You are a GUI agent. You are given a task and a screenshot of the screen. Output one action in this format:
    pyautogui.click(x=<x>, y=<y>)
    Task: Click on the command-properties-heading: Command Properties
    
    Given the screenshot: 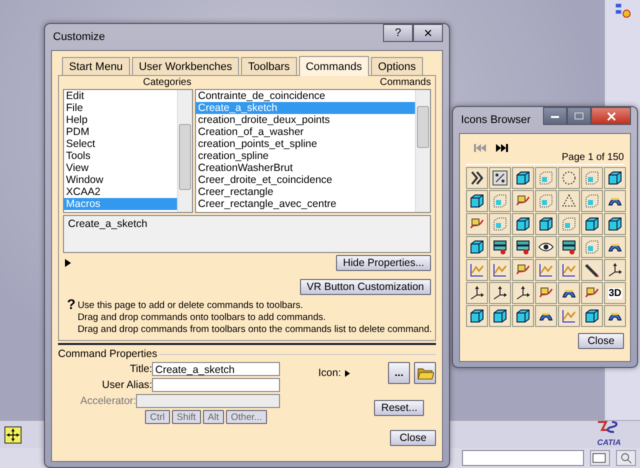 What is the action you would take?
    pyautogui.click(x=108, y=354)
    